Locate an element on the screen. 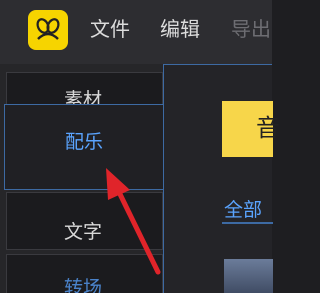 The width and height of the screenshot is (320, 293). menu-export: 导出 is located at coordinates (251, 29).